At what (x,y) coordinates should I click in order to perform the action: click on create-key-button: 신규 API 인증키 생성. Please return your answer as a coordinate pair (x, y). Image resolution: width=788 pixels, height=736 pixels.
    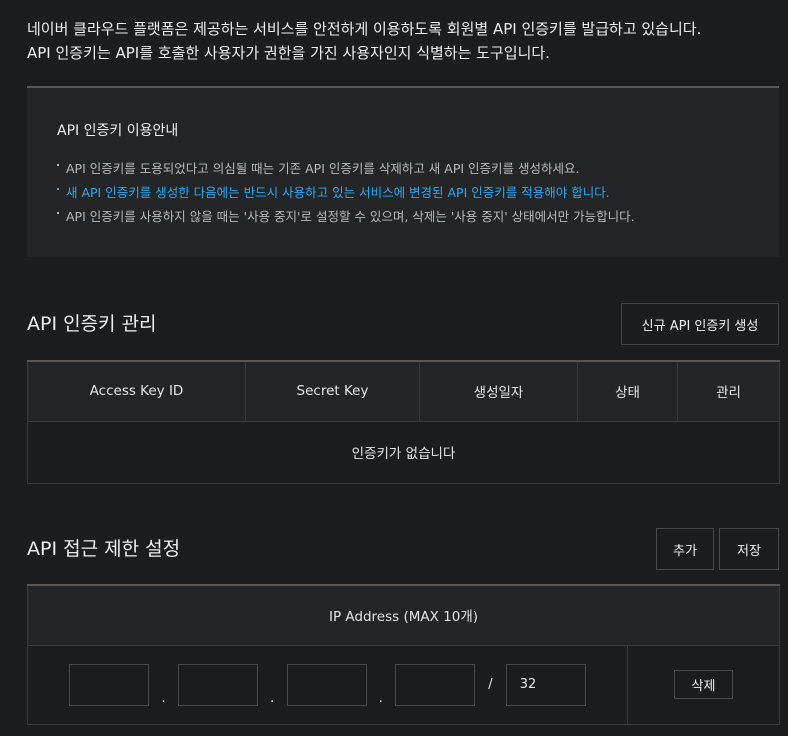
    Looking at the image, I should click on (700, 324).